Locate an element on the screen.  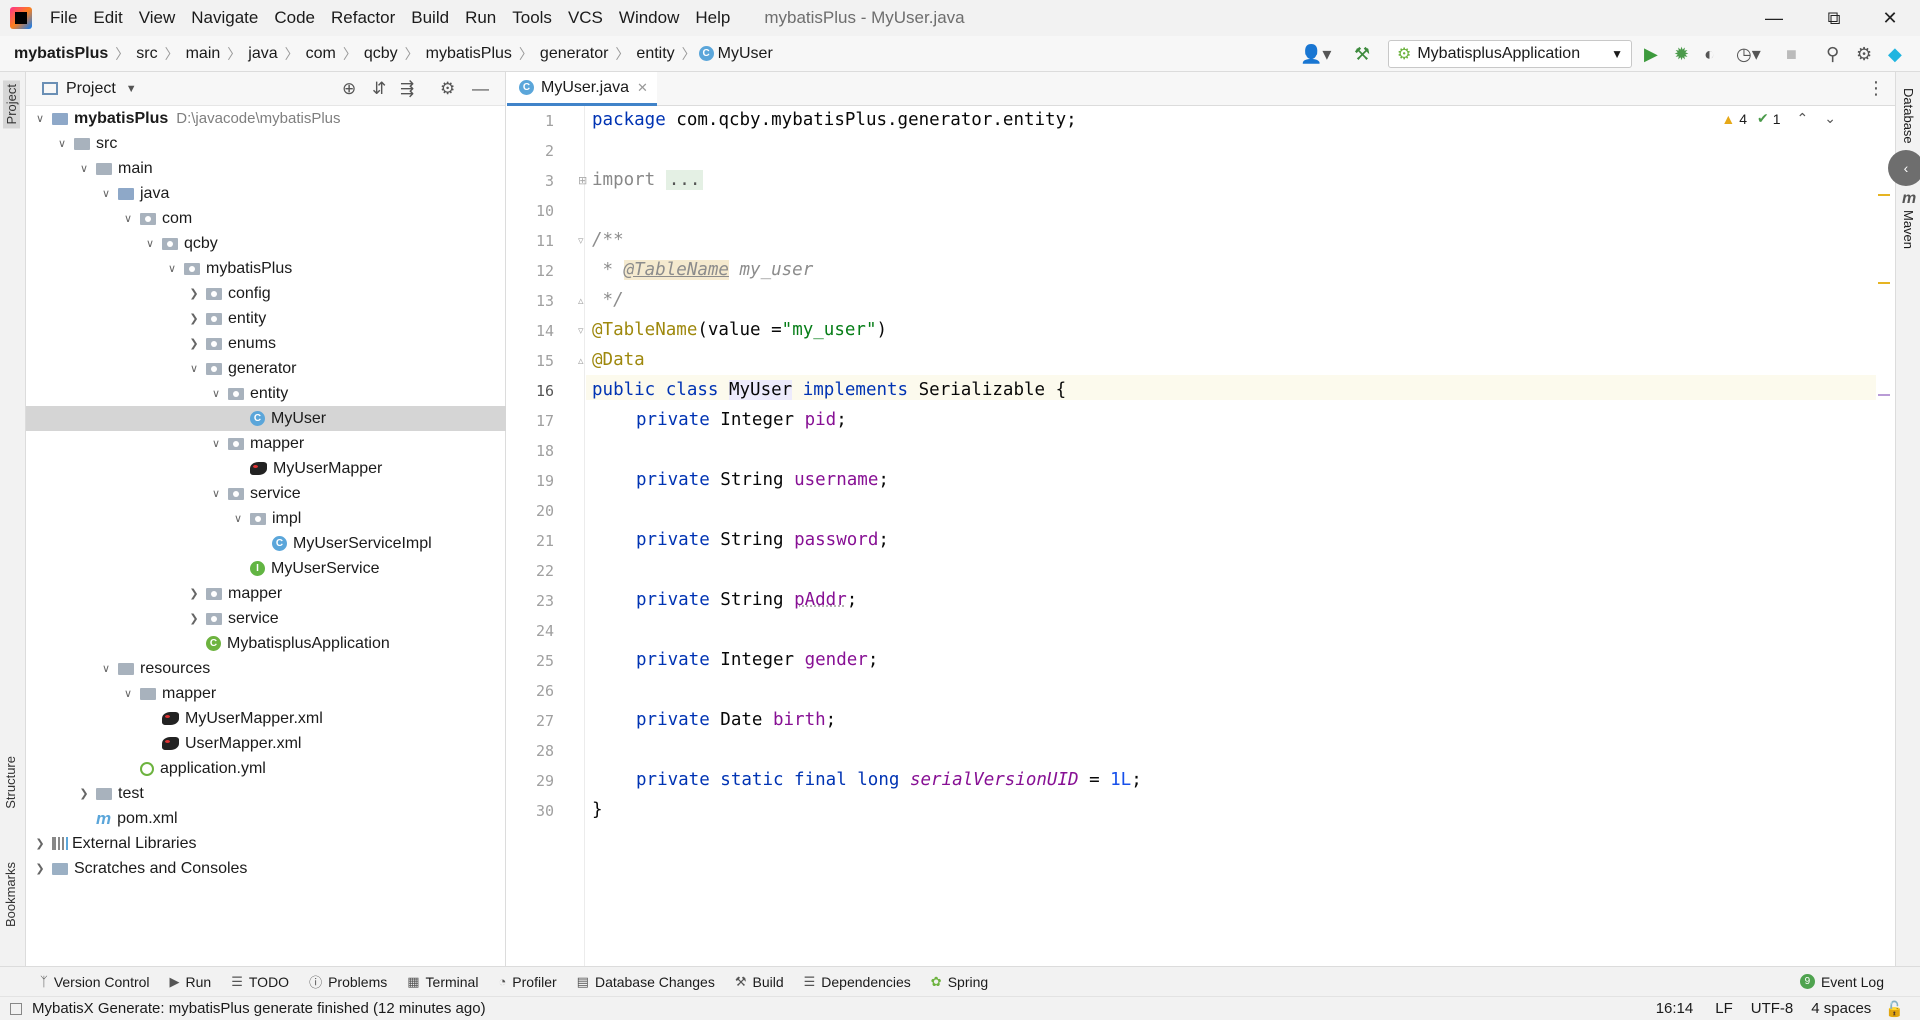
todo-tab: ☰ TODO is located at coordinates (260, 982).